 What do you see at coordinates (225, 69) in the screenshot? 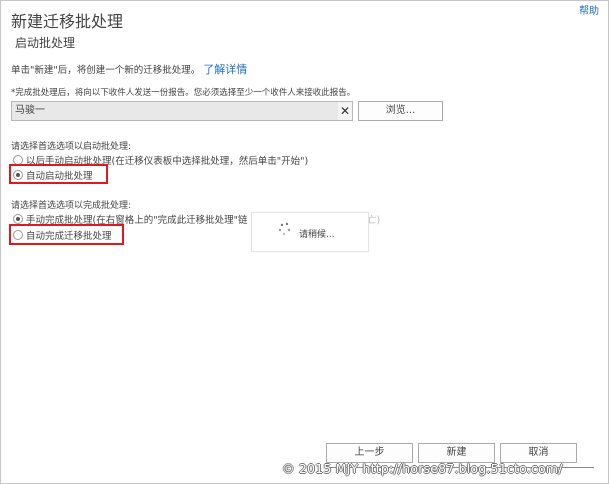
I see `learn-more-link: 了解详情` at bounding box center [225, 69].